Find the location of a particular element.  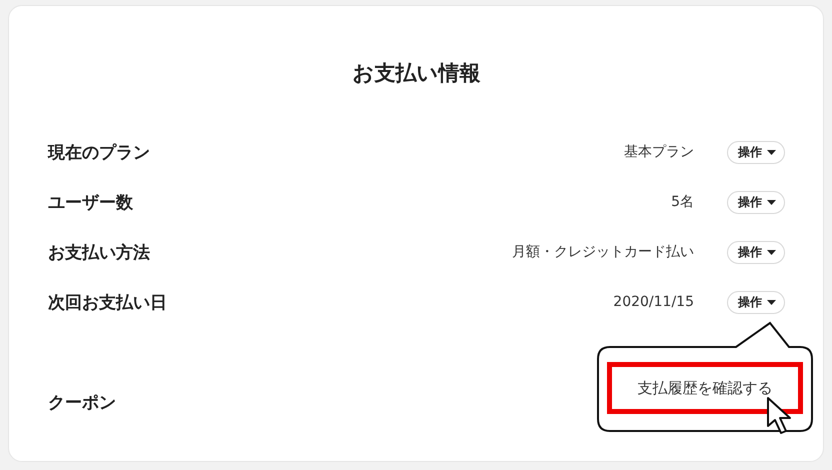

page-title: お支払い情報 is located at coordinates (416, 73).